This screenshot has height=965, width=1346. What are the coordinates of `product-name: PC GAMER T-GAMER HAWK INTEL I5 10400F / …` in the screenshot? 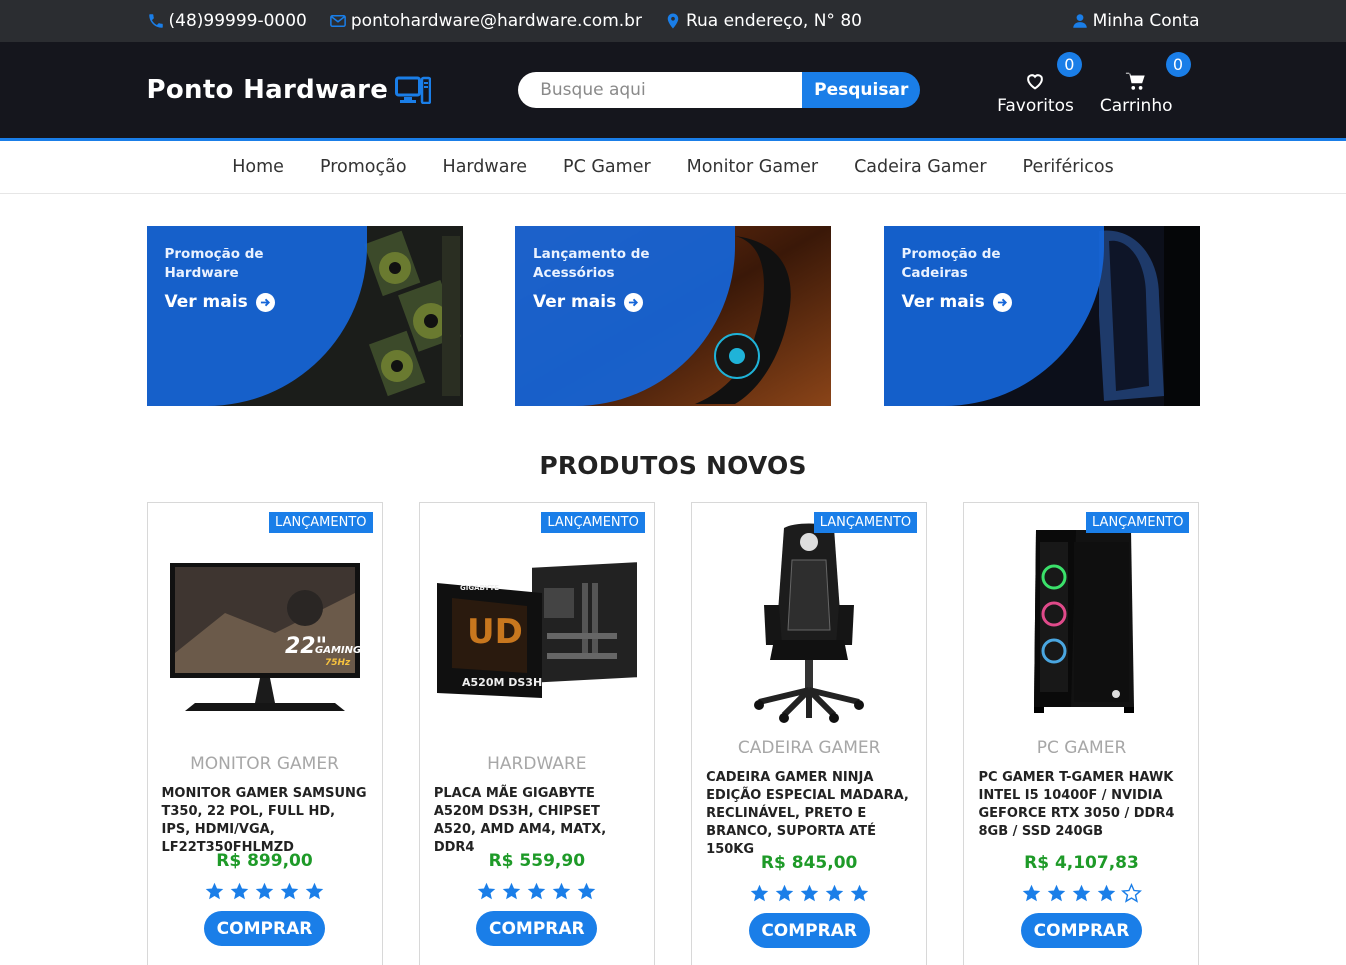 It's located at (1081, 805).